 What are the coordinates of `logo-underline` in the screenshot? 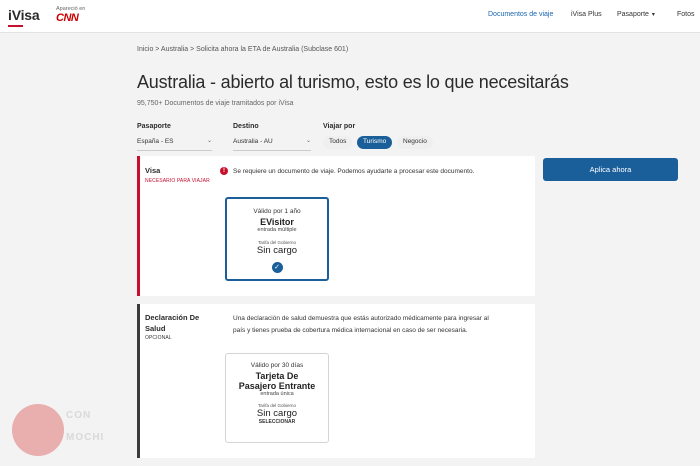 It's located at (15, 26).